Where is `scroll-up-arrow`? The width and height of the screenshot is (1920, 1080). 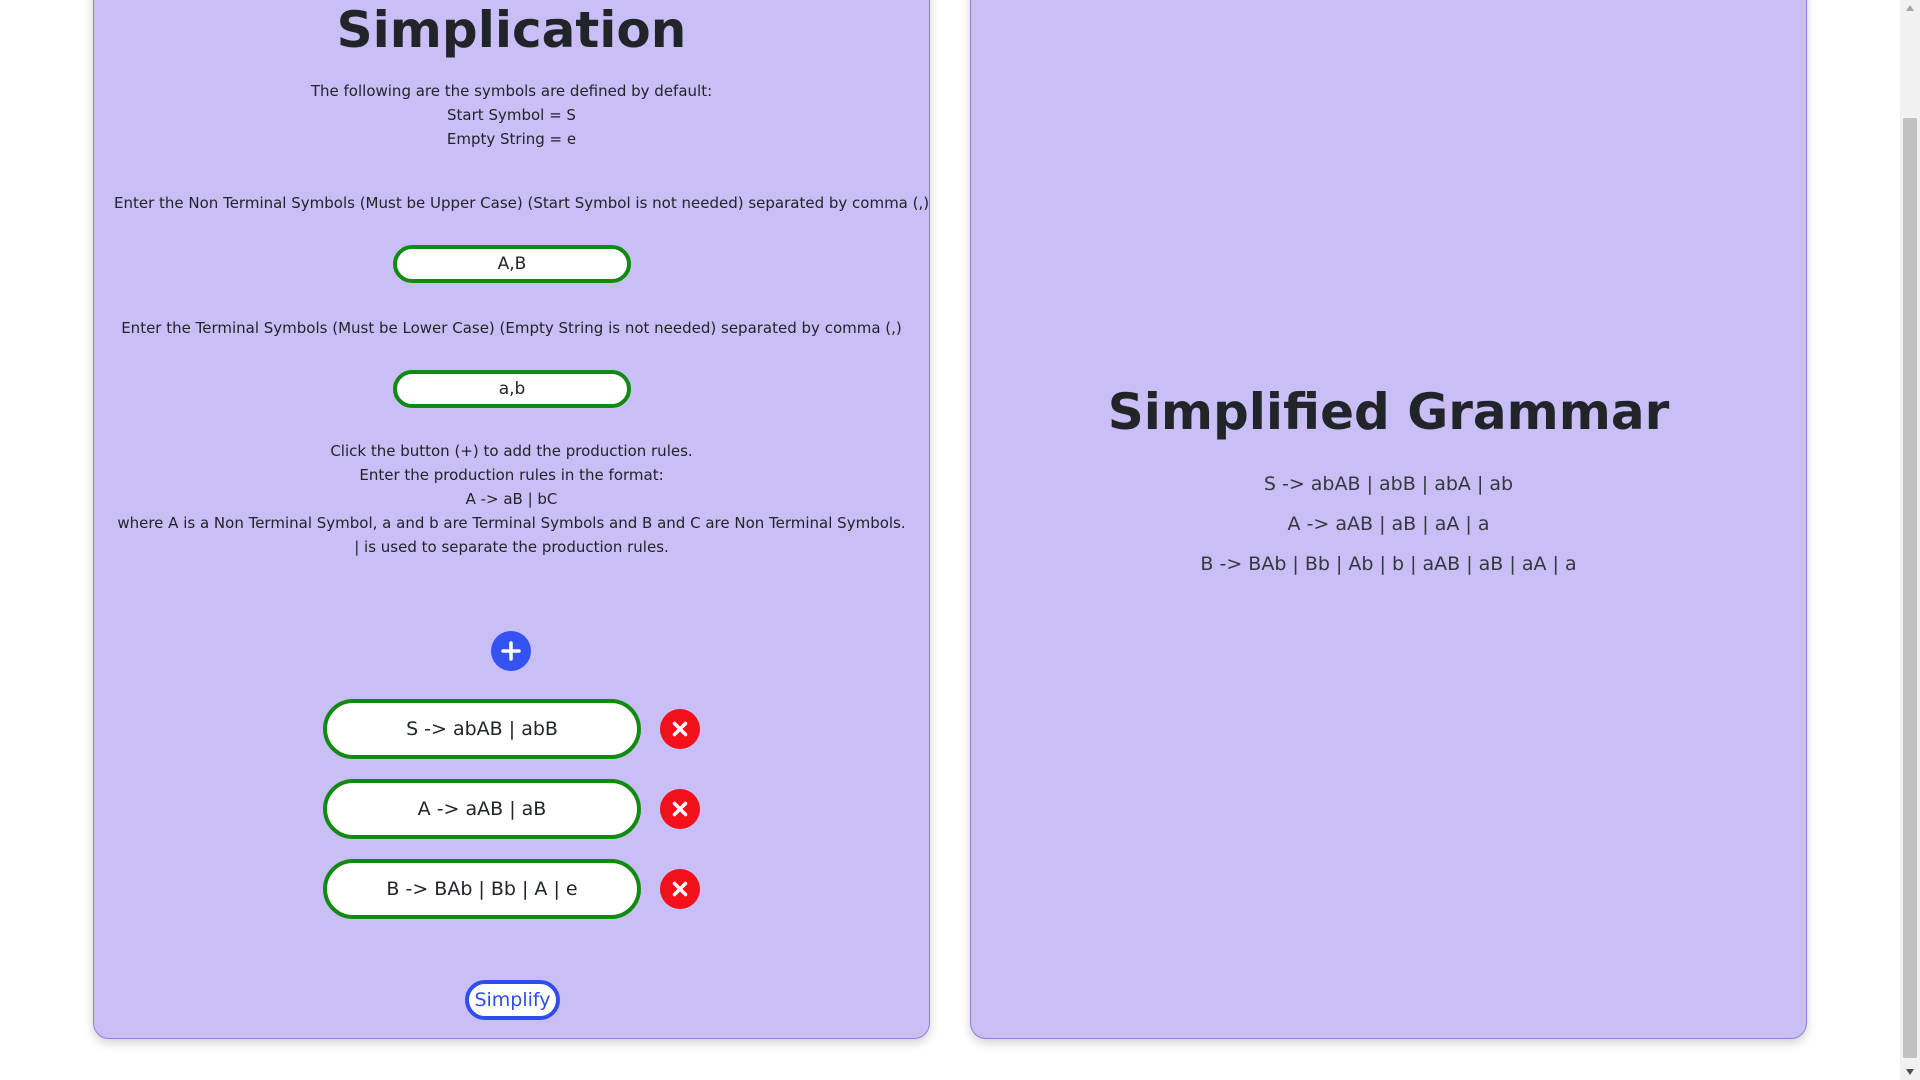 scroll-up-arrow is located at coordinates (1910, 8).